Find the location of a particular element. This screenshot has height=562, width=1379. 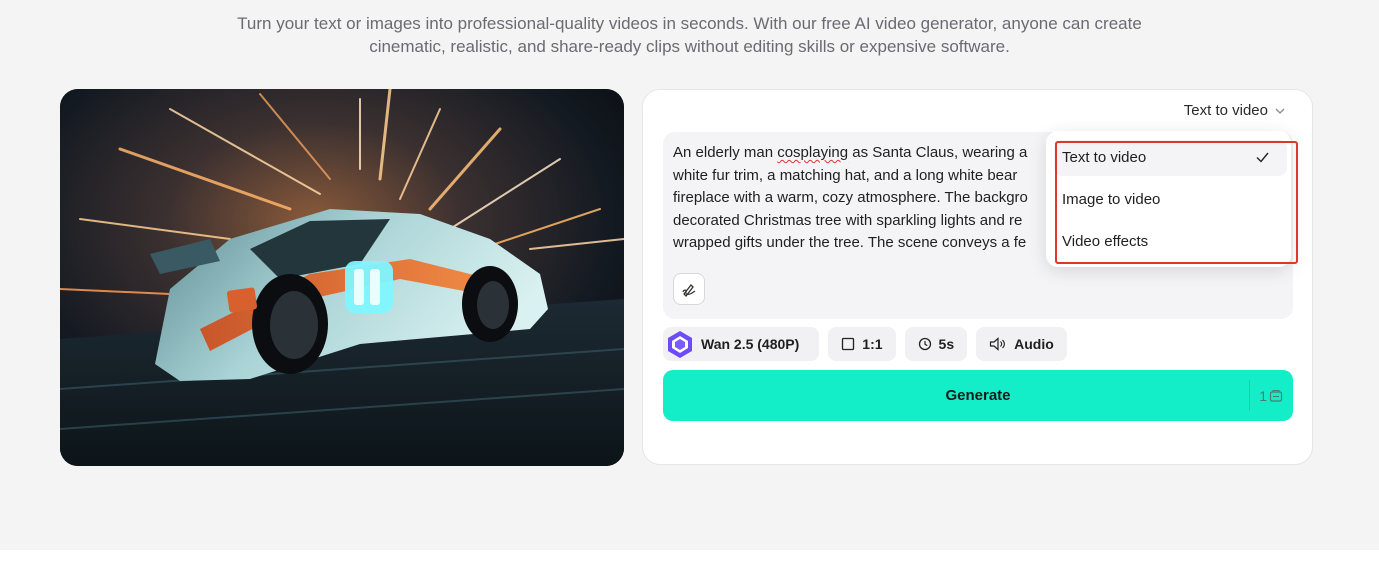

misspelled-word: cosplaying is located at coordinates (813, 152).